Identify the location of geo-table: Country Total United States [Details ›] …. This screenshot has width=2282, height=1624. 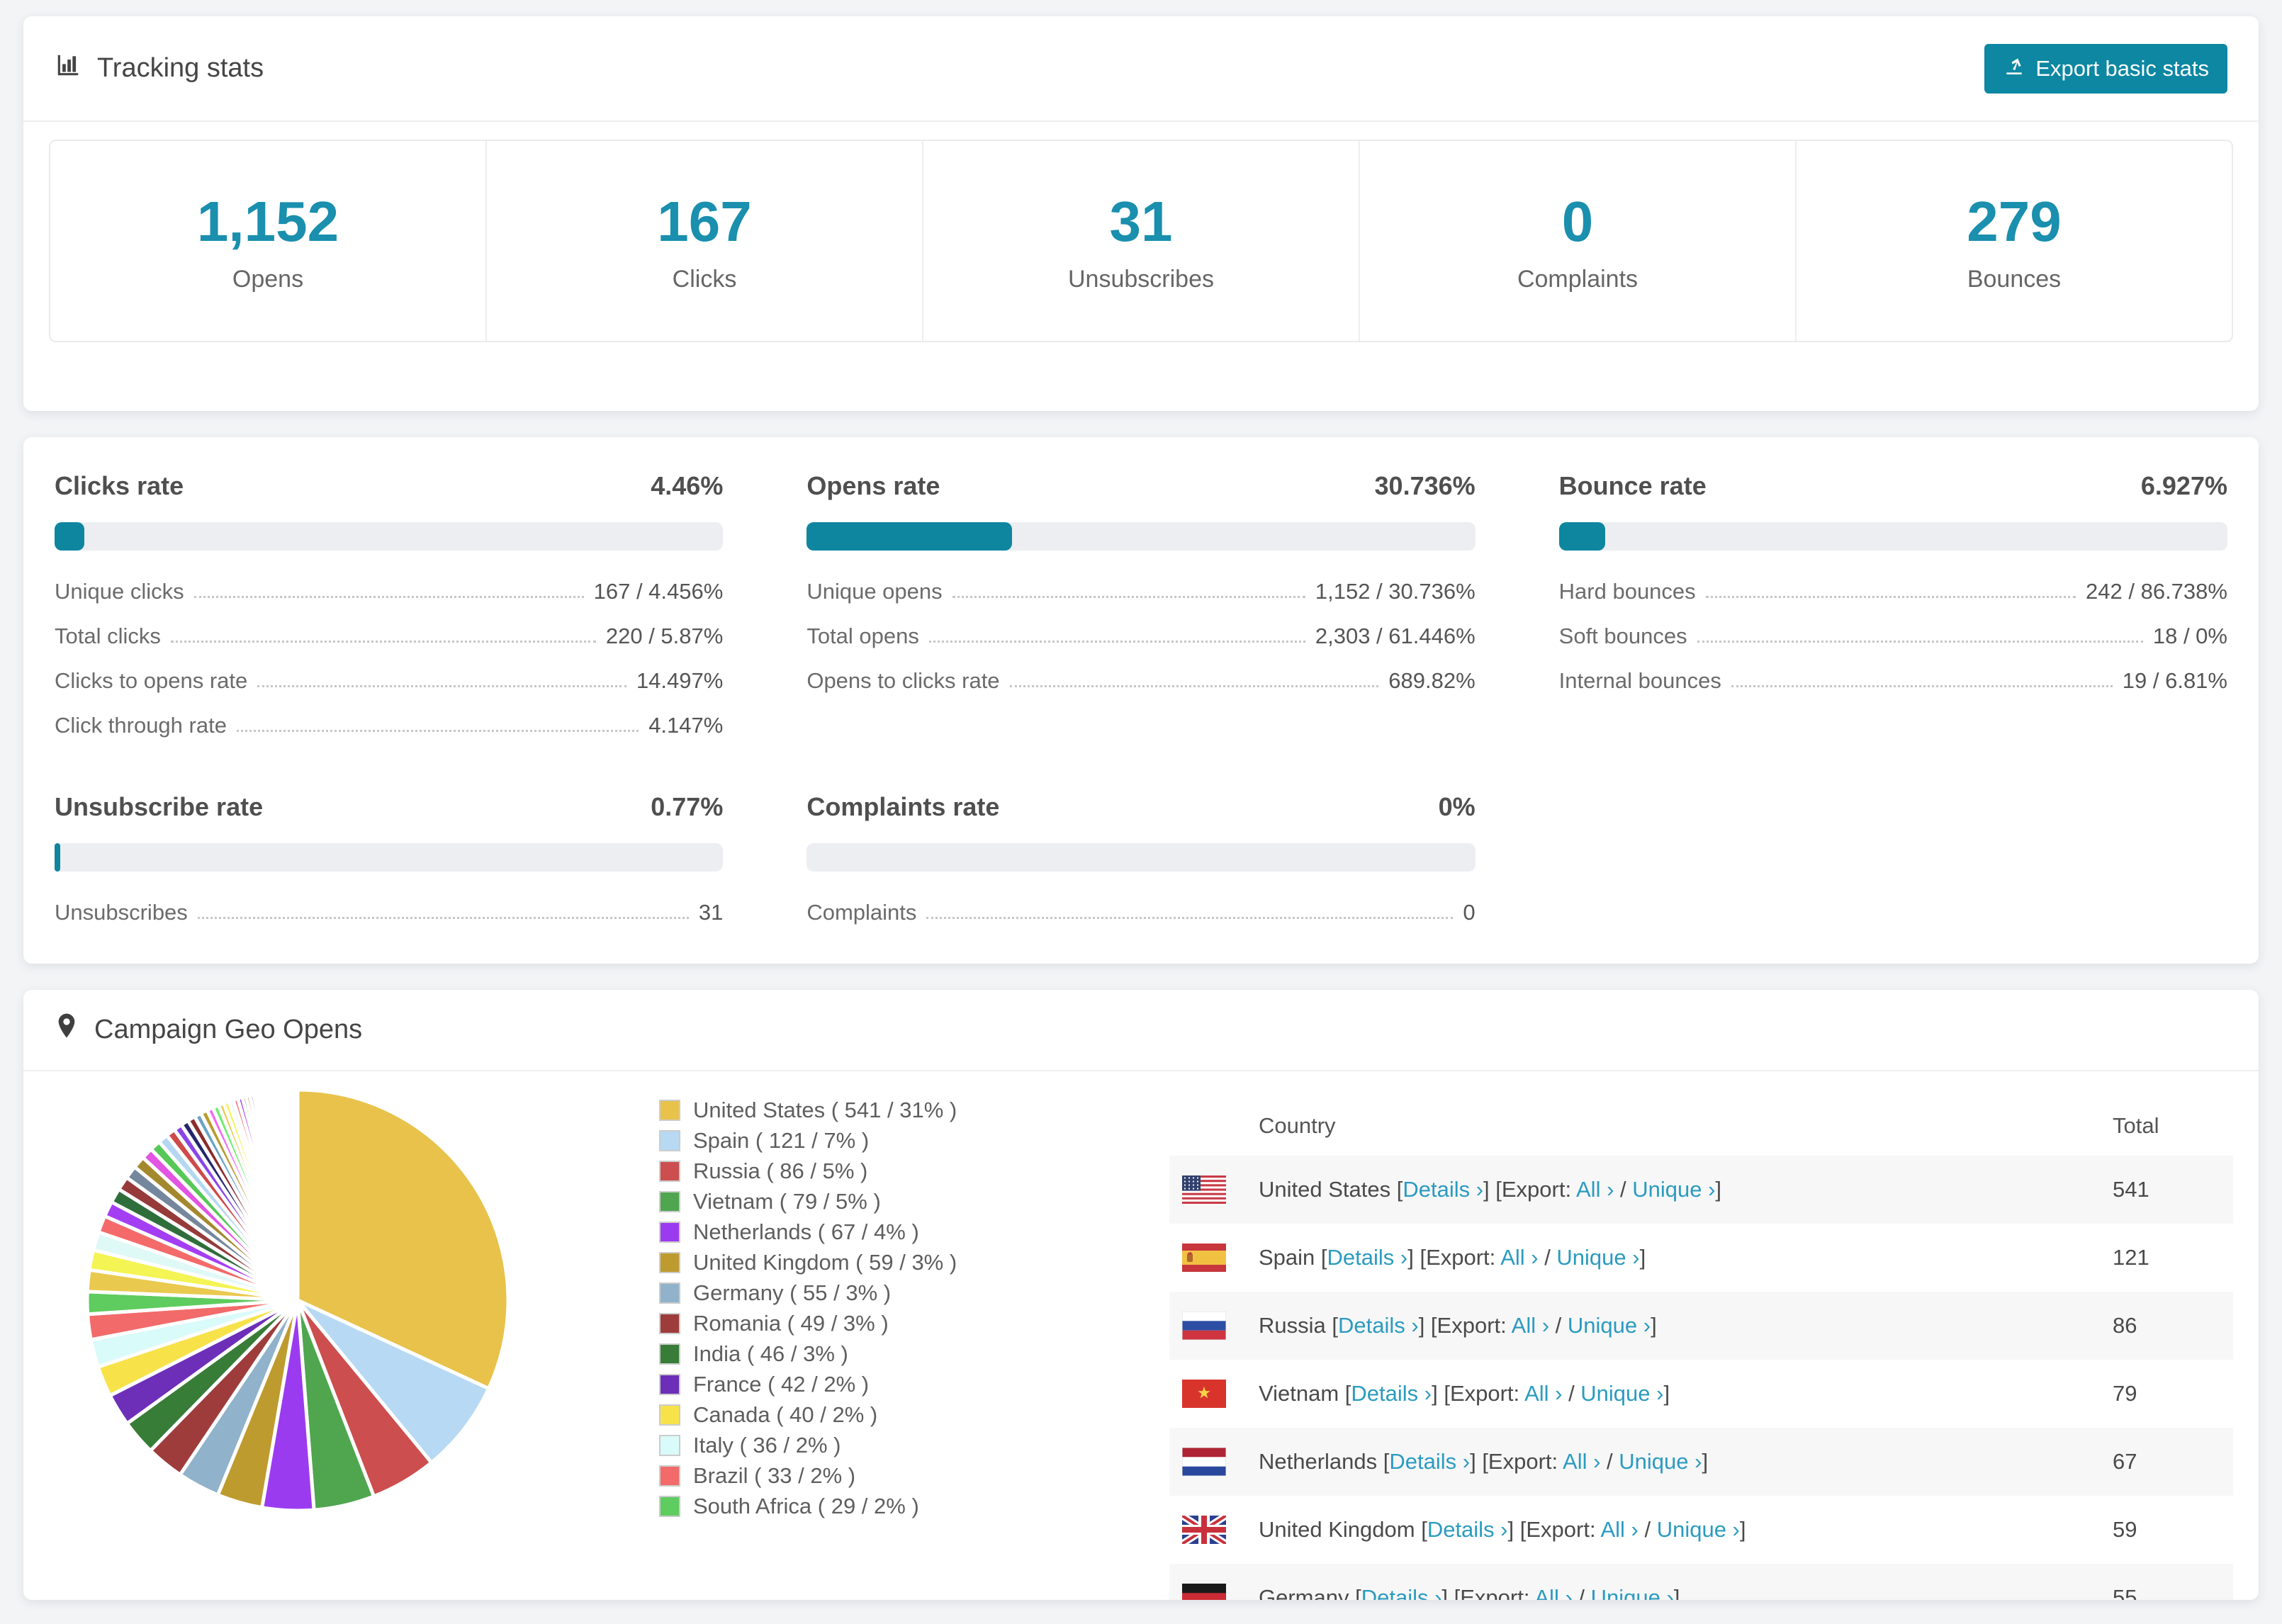
(1701, 1348).